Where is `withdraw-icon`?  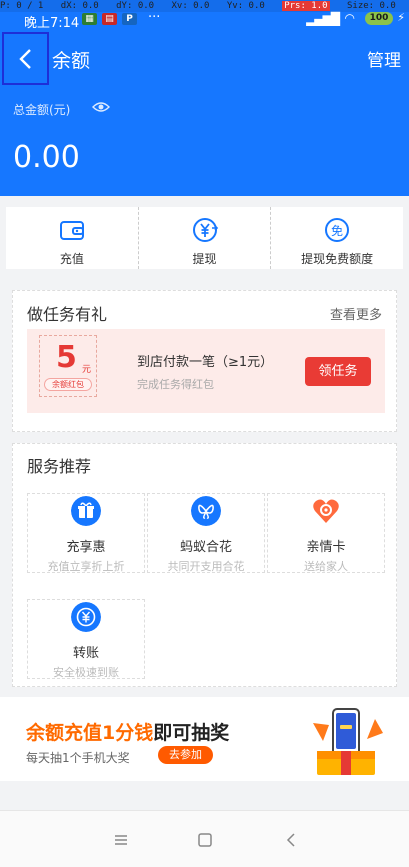 withdraw-icon is located at coordinates (205, 230).